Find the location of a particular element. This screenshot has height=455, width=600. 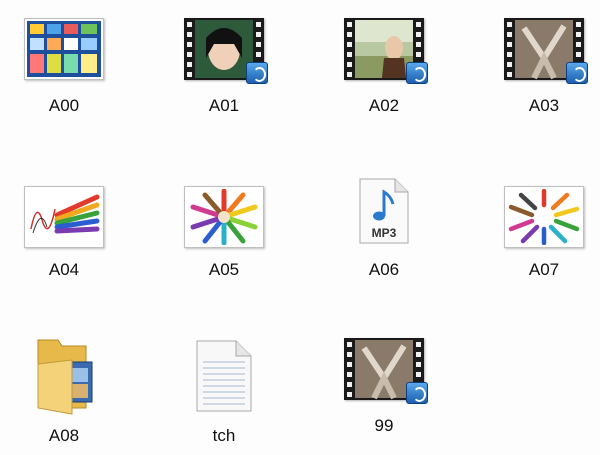

file-item-a07: A07 is located at coordinates (542, 238).